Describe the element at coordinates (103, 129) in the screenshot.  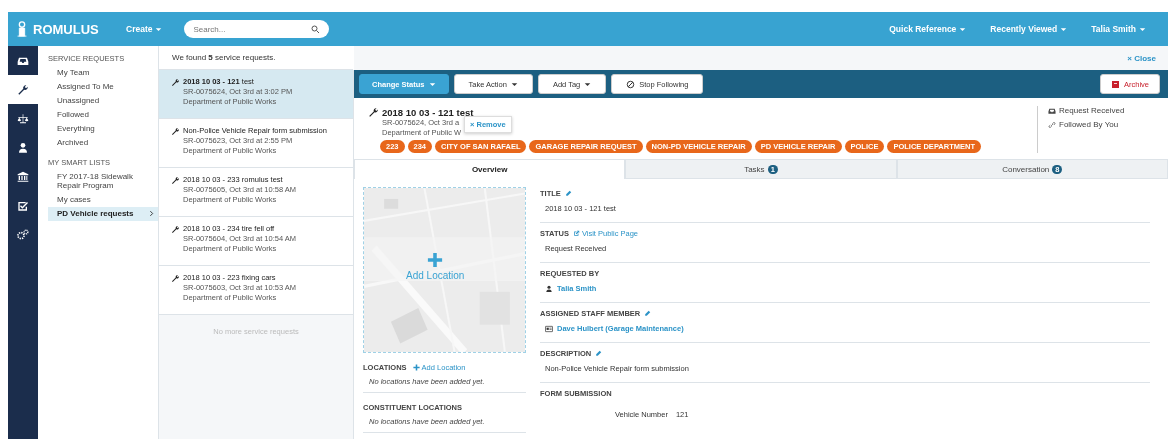
I see `sidebar-item: Everything` at that location.